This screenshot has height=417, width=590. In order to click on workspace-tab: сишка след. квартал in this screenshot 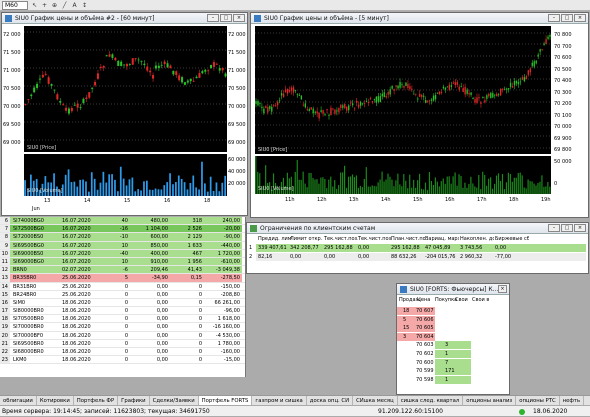, I will do `click(431, 400)`.